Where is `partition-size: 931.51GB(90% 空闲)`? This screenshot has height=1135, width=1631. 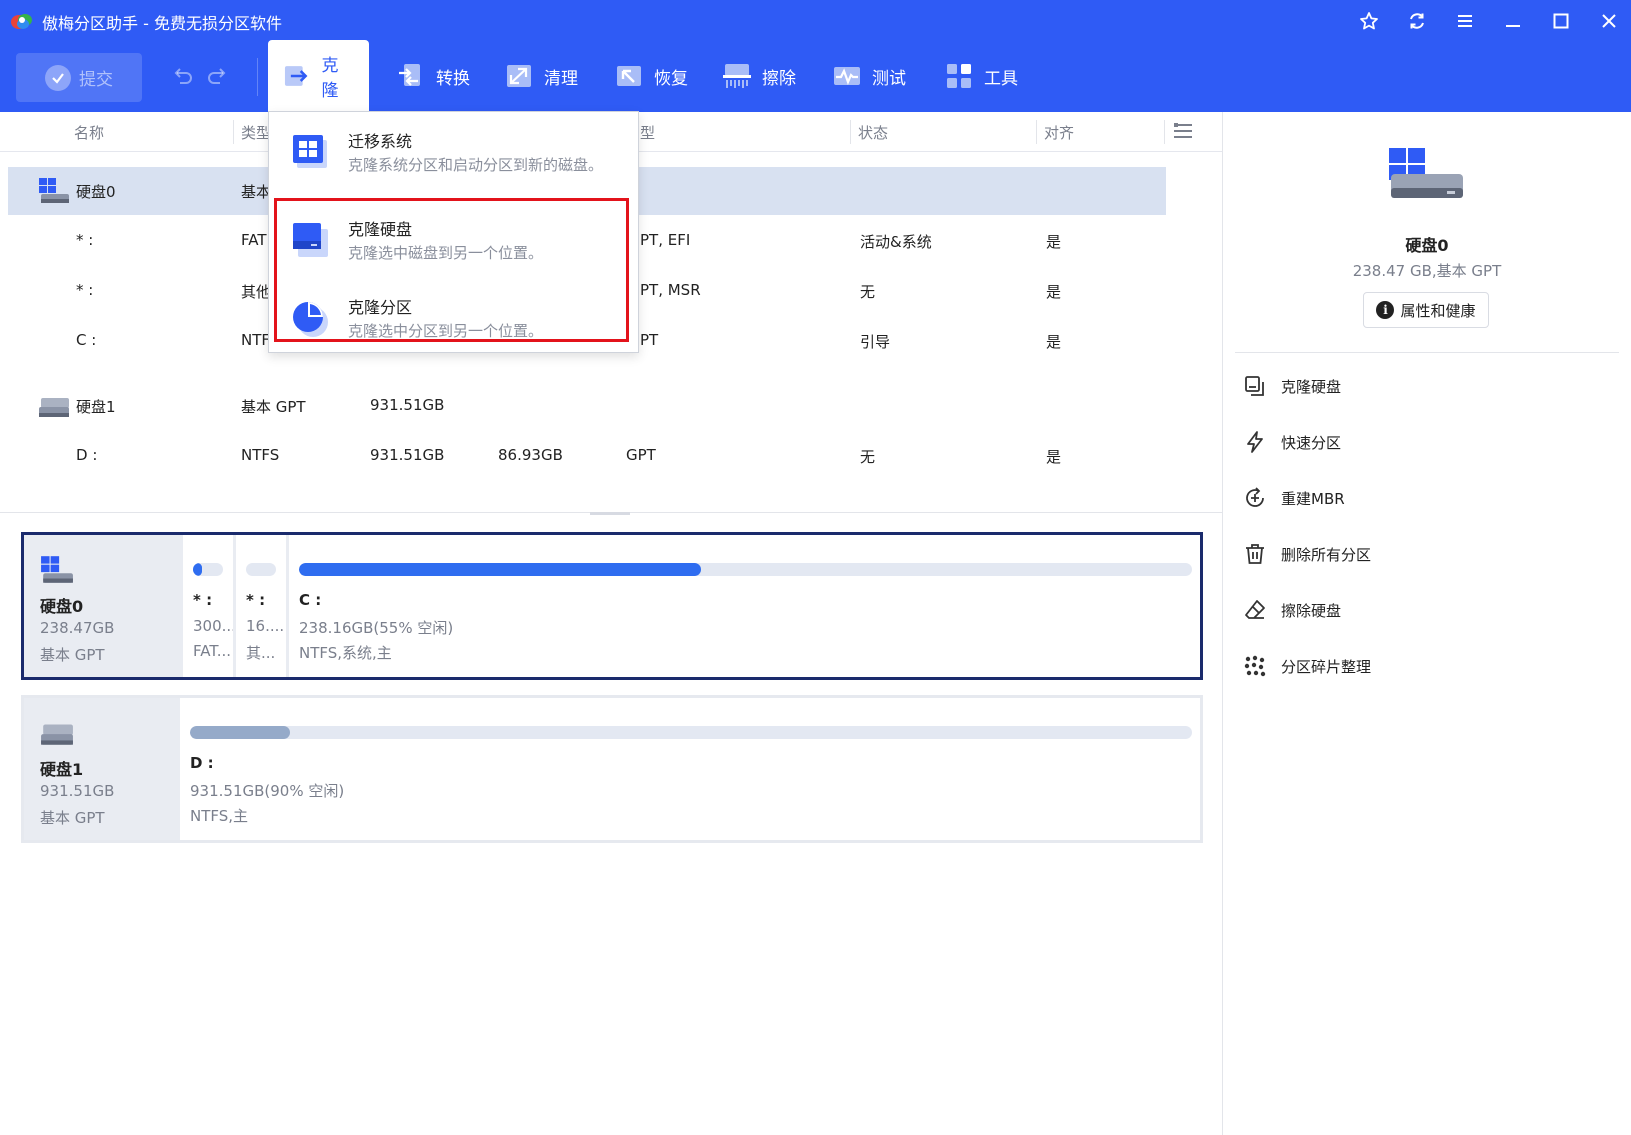
partition-size: 931.51GB(90% 空闲) is located at coordinates (267, 791).